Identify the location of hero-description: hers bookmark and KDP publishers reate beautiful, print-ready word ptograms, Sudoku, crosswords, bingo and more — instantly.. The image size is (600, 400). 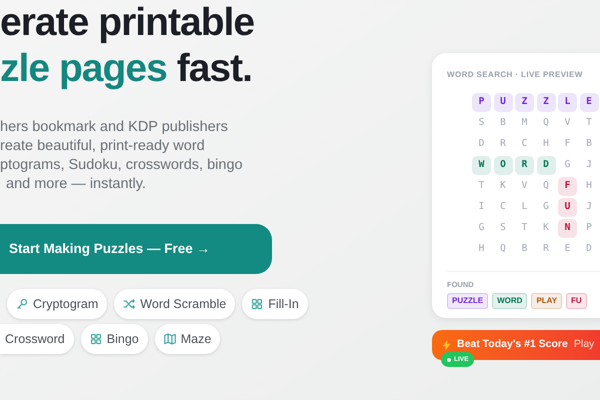
(122, 156).